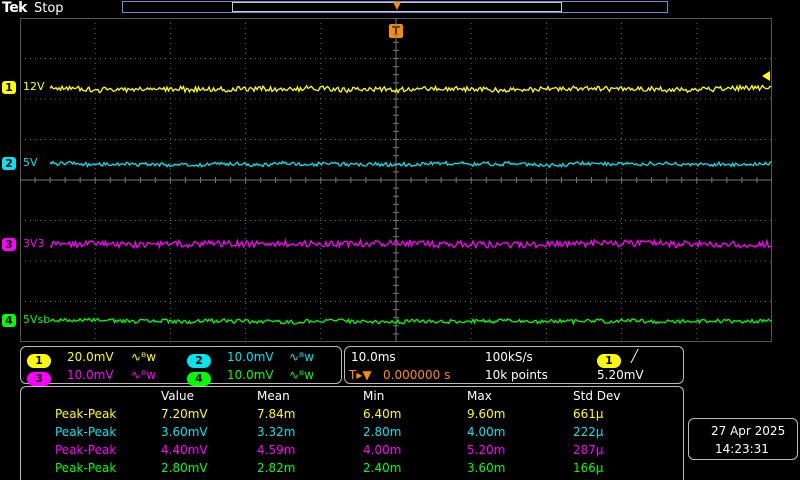 The height and width of the screenshot is (480, 800). What do you see at coordinates (177, 396) in the screenshot?
I see `header-value: Value` at bounding box center [177, 396].